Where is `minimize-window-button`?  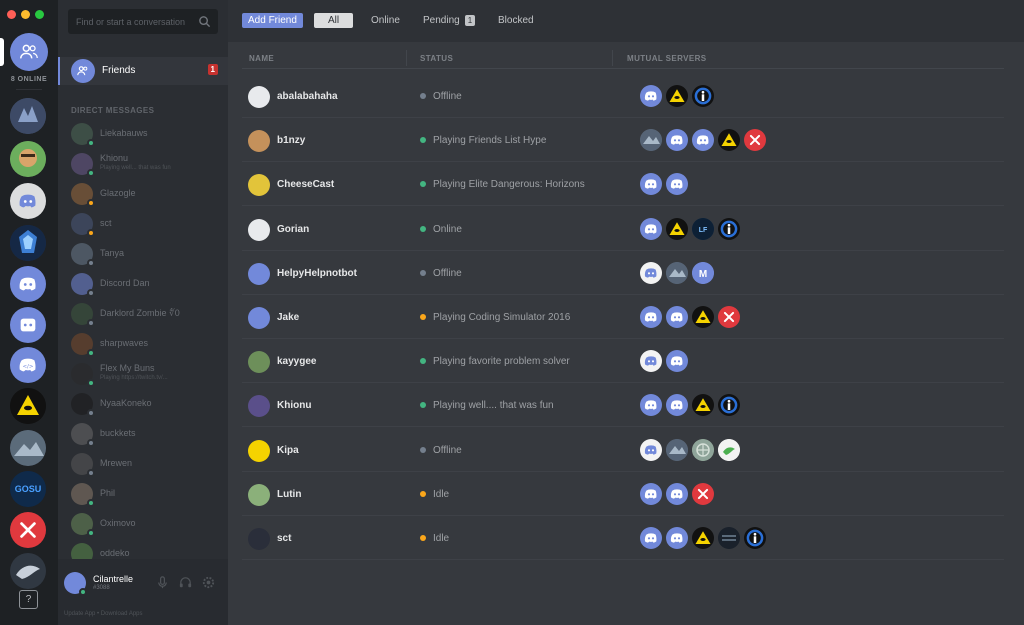
minimize-window-button is located at coordinates (25, 14).